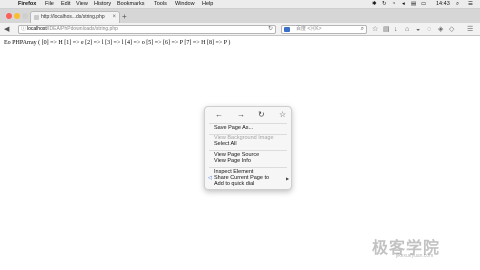 The width and height of the screenshot is (480, 270). What do you see at coordinates (9, 16) in the screenshot?
I see `close-window-button` at bounding box center [9, 16].